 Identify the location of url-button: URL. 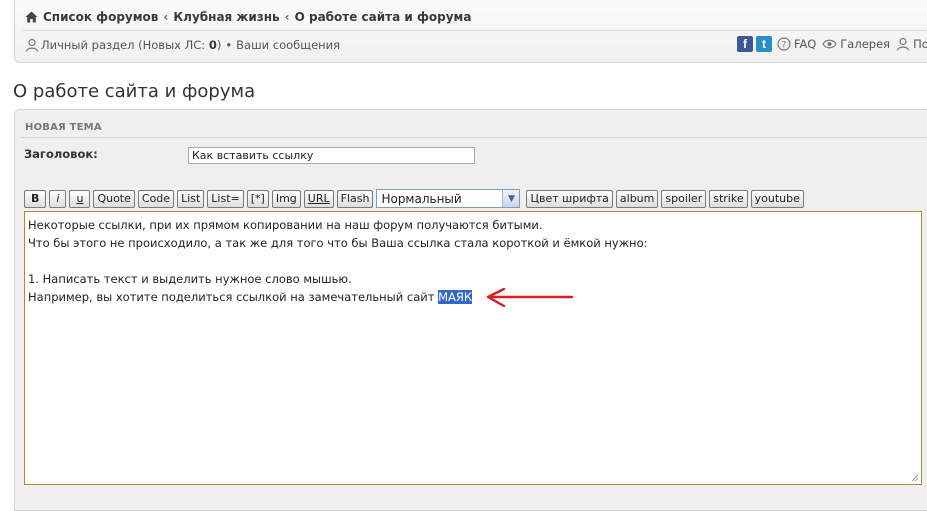
(318, 198).